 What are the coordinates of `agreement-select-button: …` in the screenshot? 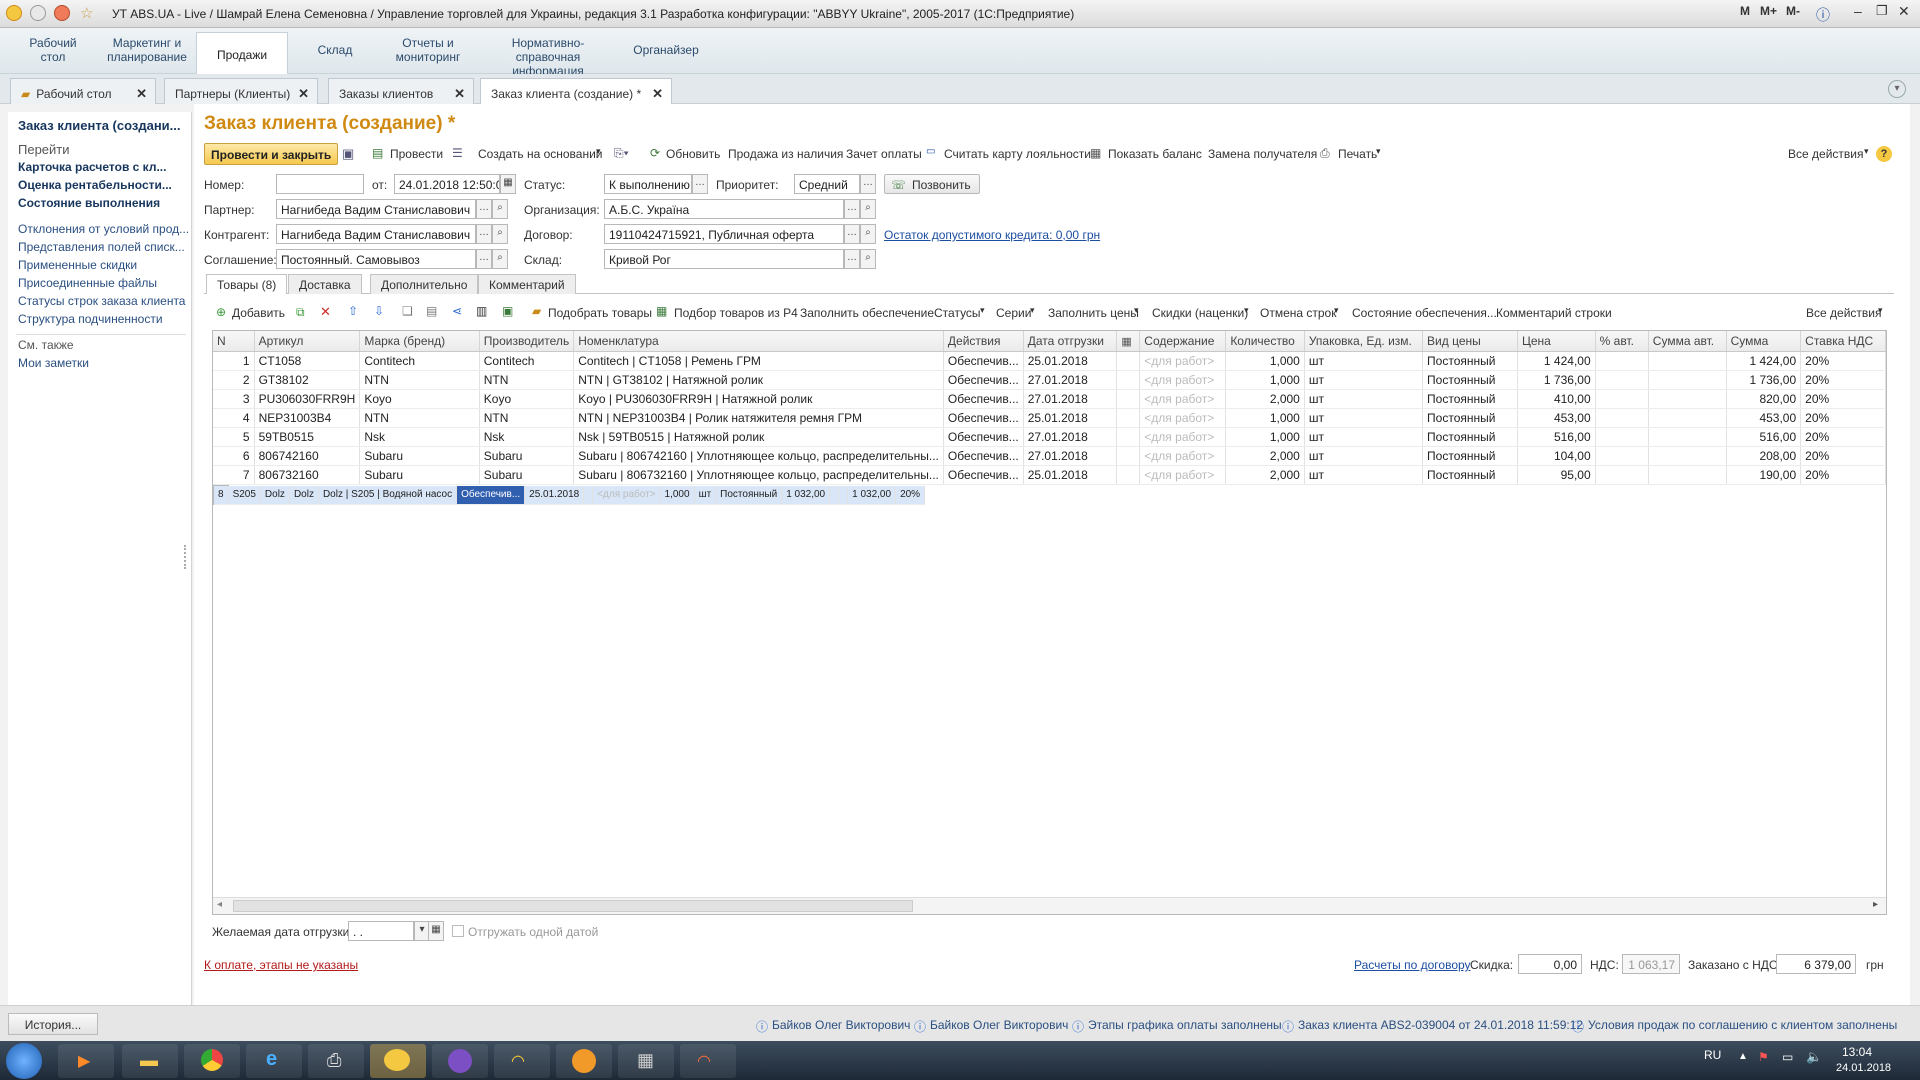 It's located at (484, 259).